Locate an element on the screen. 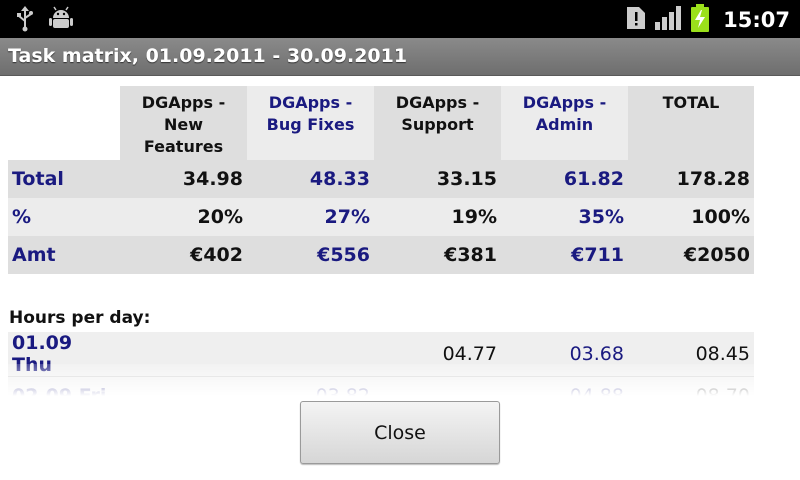 The height and width of the screenshot is (480, 800). clock: 15:07 is located at coordinates (756, 20).